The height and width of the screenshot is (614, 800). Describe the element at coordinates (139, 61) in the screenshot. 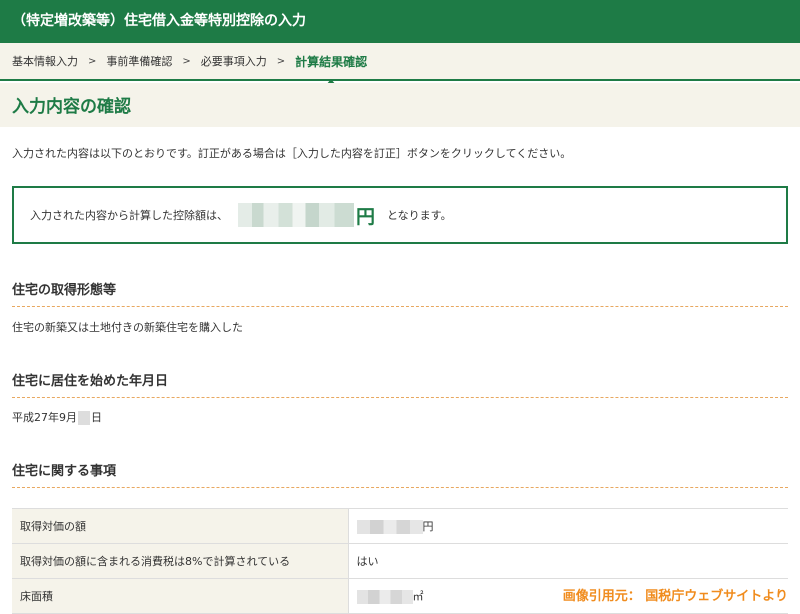

I see `breadcrumb-step-preparation: 事前準備確認` at that location.